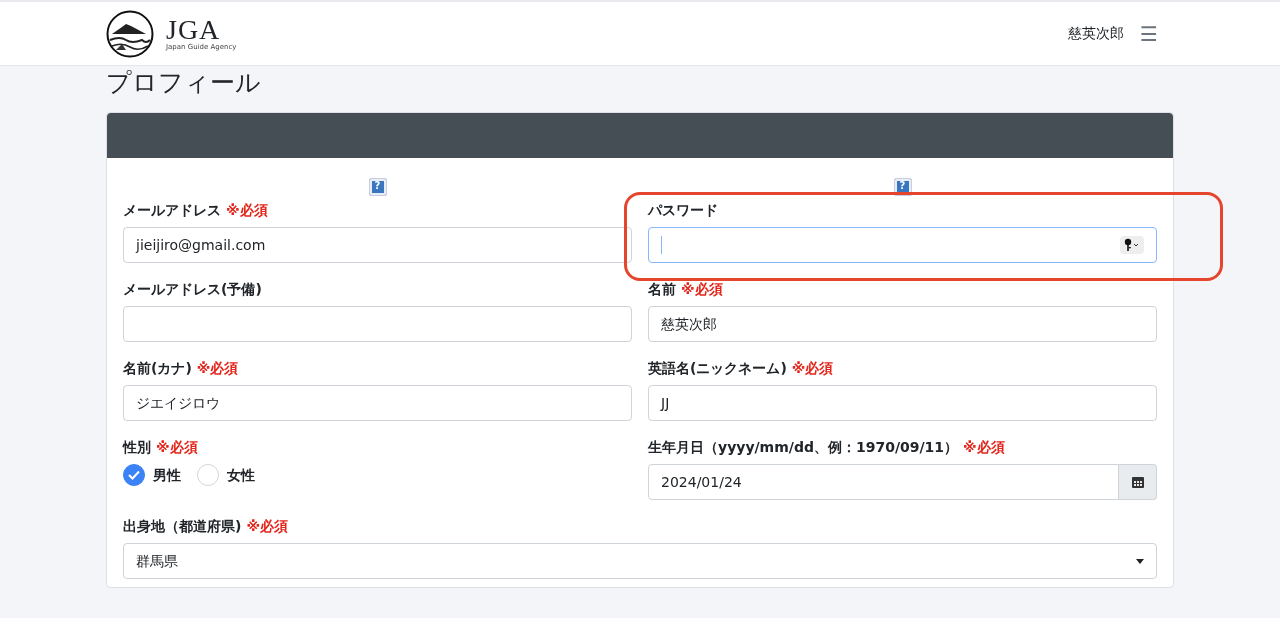  I want to click on caret-icon, so click(1140, 561).